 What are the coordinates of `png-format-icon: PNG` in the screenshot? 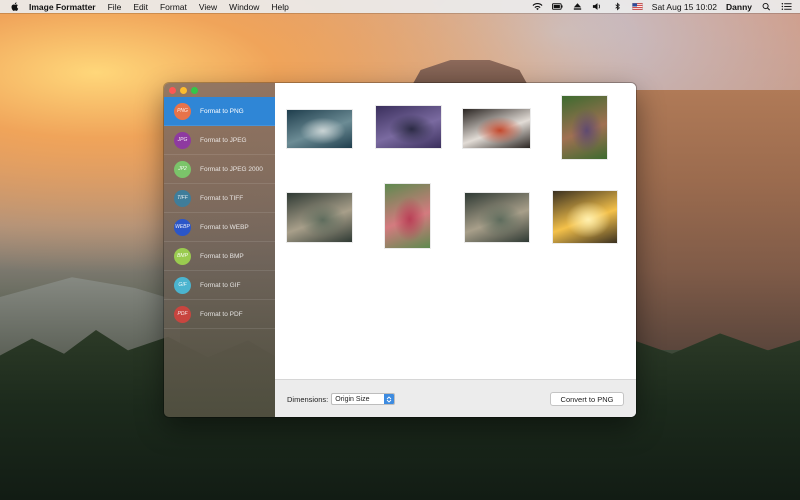 It's located at (182, 111).